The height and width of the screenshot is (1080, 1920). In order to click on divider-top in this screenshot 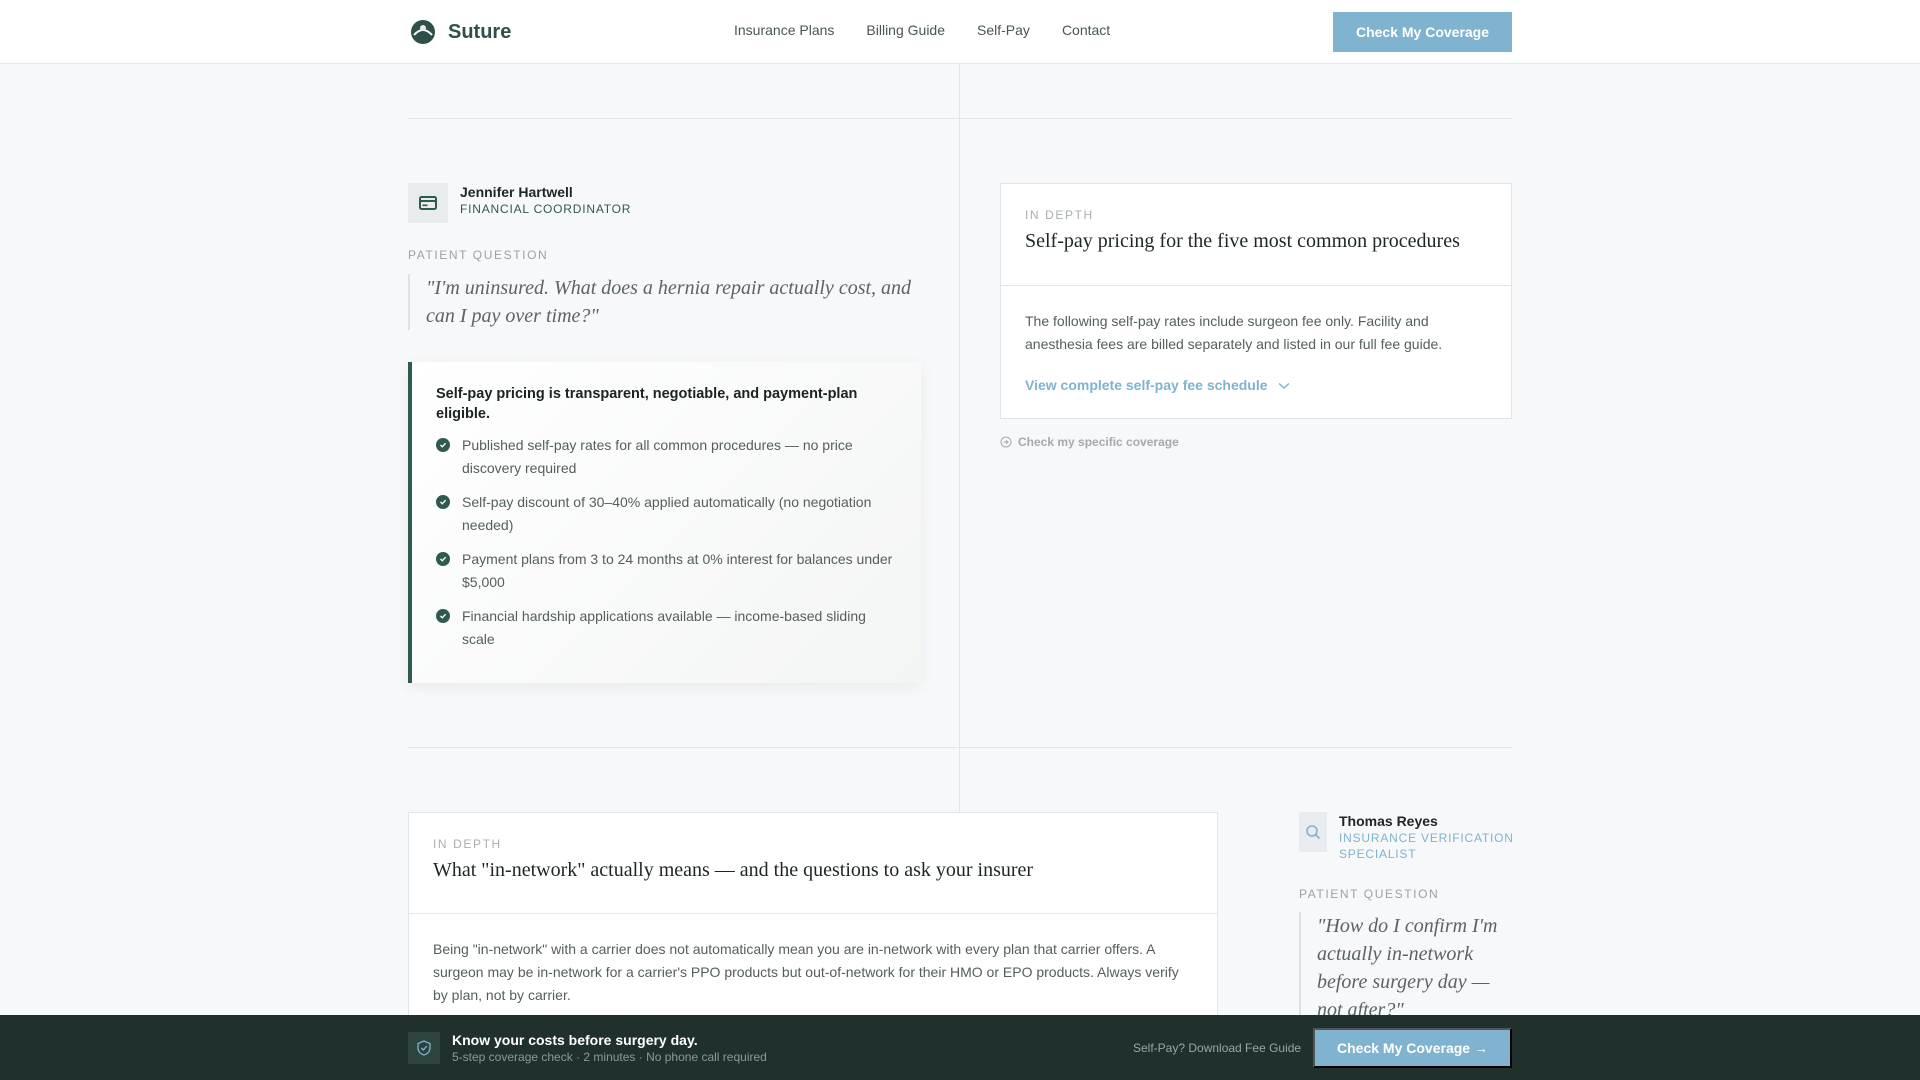, I will do `click(960, 118)`.